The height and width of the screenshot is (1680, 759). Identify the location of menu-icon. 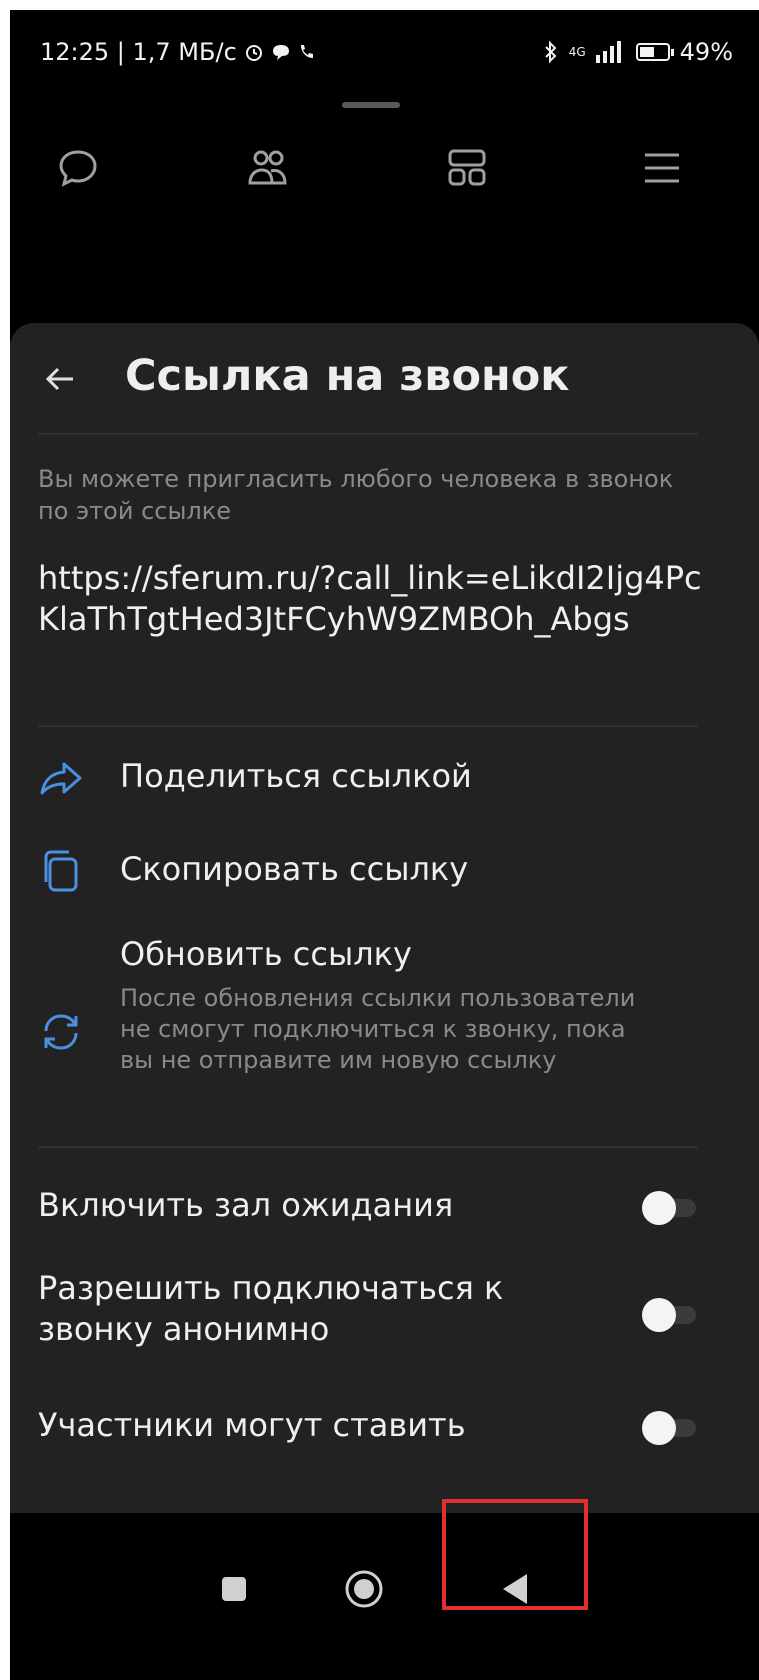
(662, 168).